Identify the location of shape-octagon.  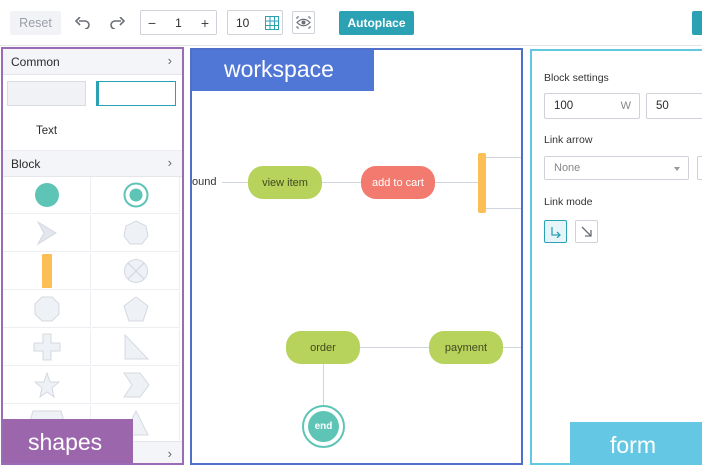
(47, 309).